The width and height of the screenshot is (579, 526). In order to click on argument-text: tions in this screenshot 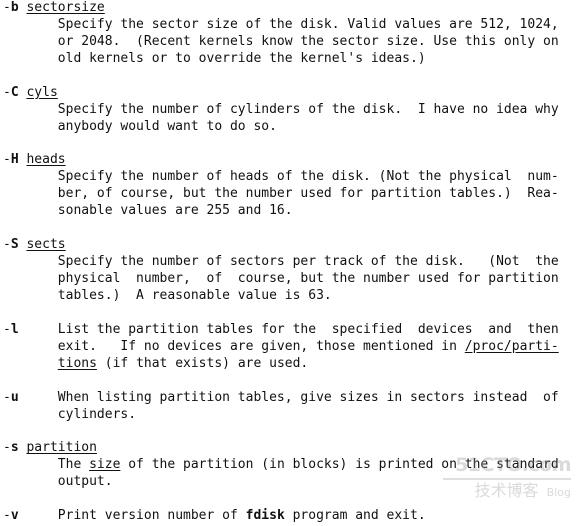, I will do `click(77, 363)`.